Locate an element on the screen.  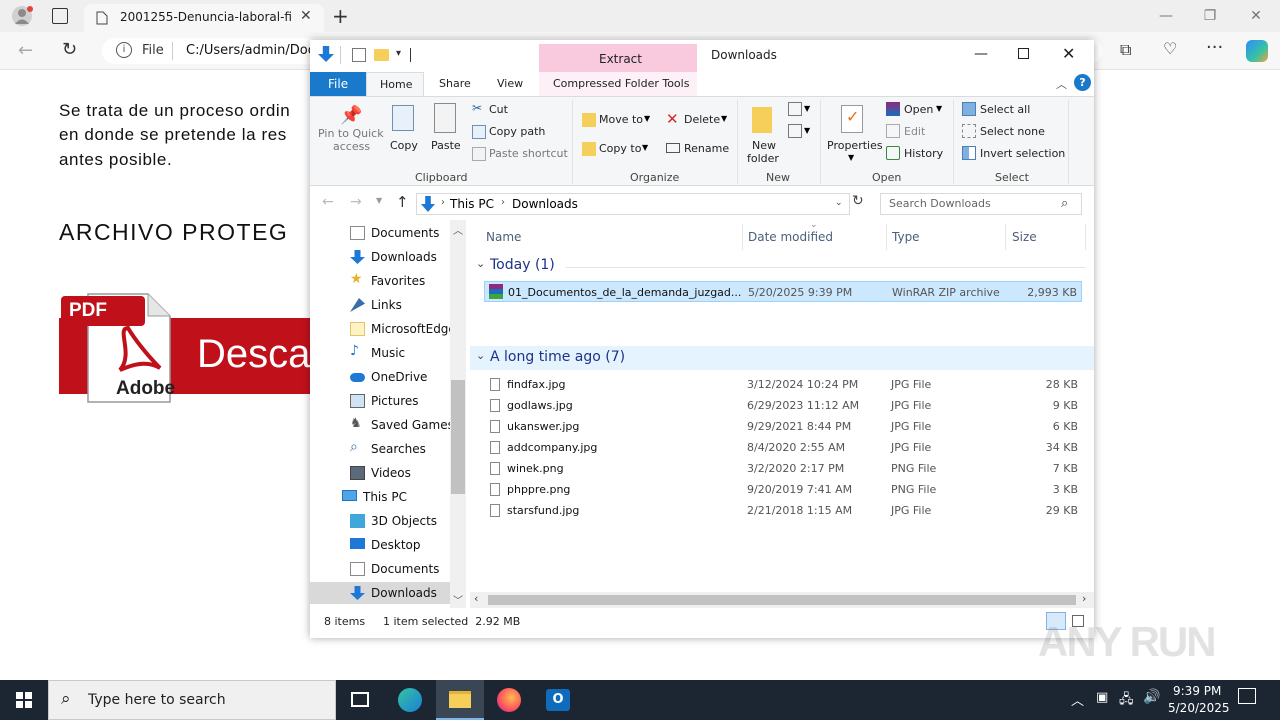
refresh-folder-icon: ↻ is located at coordinates (858, 201).